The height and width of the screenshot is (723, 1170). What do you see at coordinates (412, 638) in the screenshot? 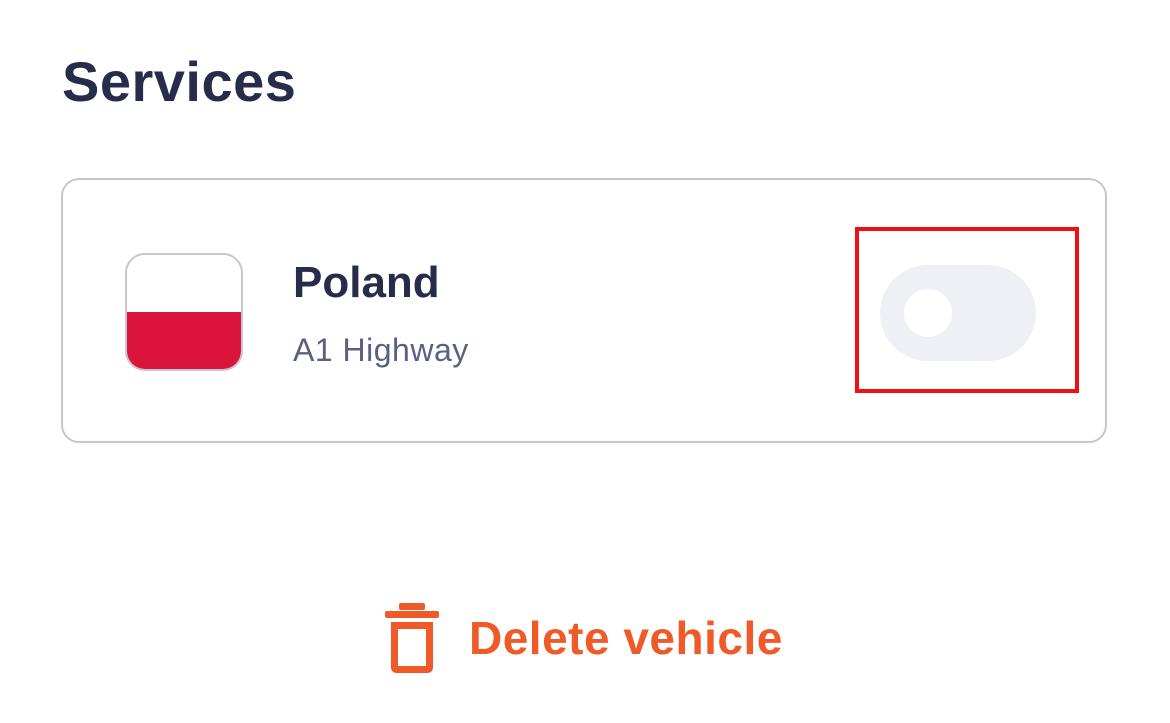
I see `trash-icon` at bounding box center [412, 638].